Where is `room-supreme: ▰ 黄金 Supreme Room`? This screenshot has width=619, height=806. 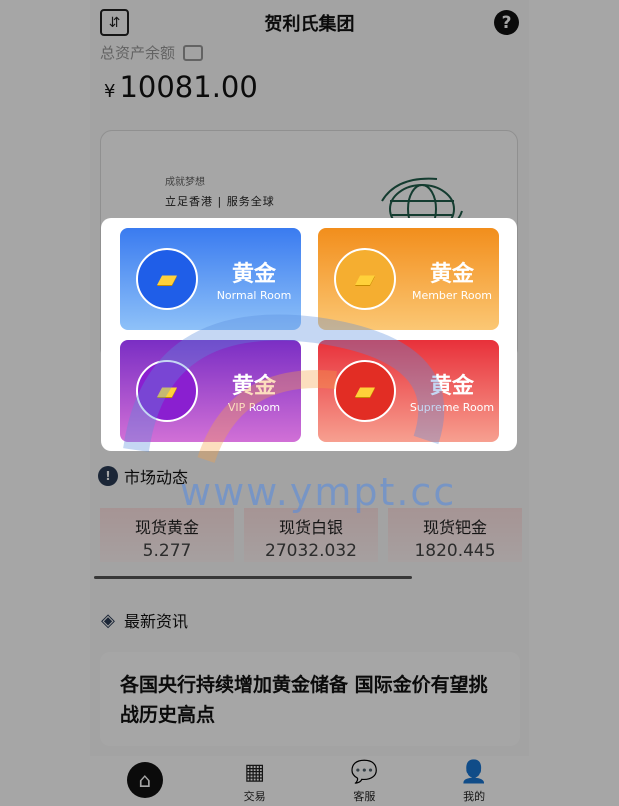
room-supreme: ▰ 黄金 Supreme Room is located at coordinates (408, 391).